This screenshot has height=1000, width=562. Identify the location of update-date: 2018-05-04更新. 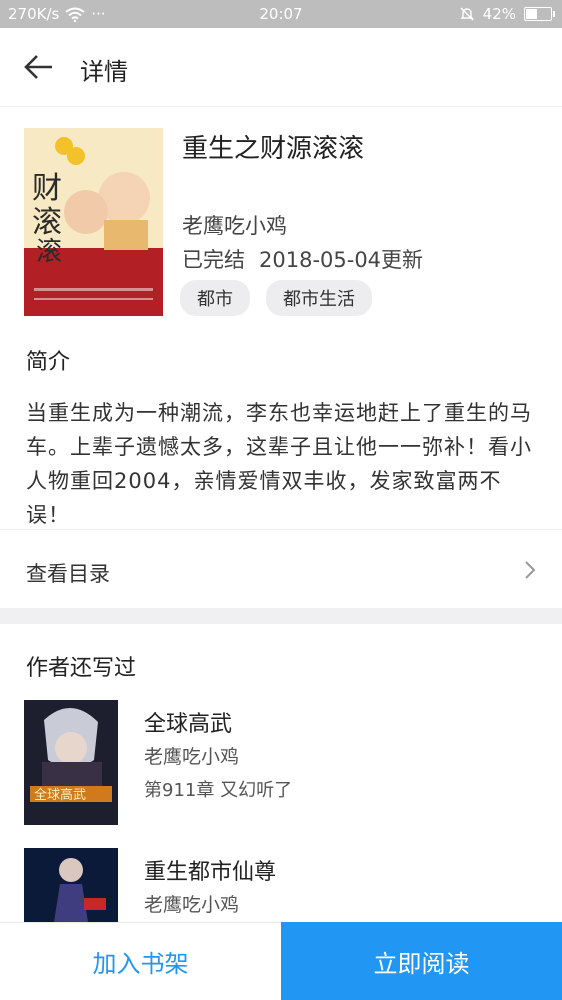
(341, 260).